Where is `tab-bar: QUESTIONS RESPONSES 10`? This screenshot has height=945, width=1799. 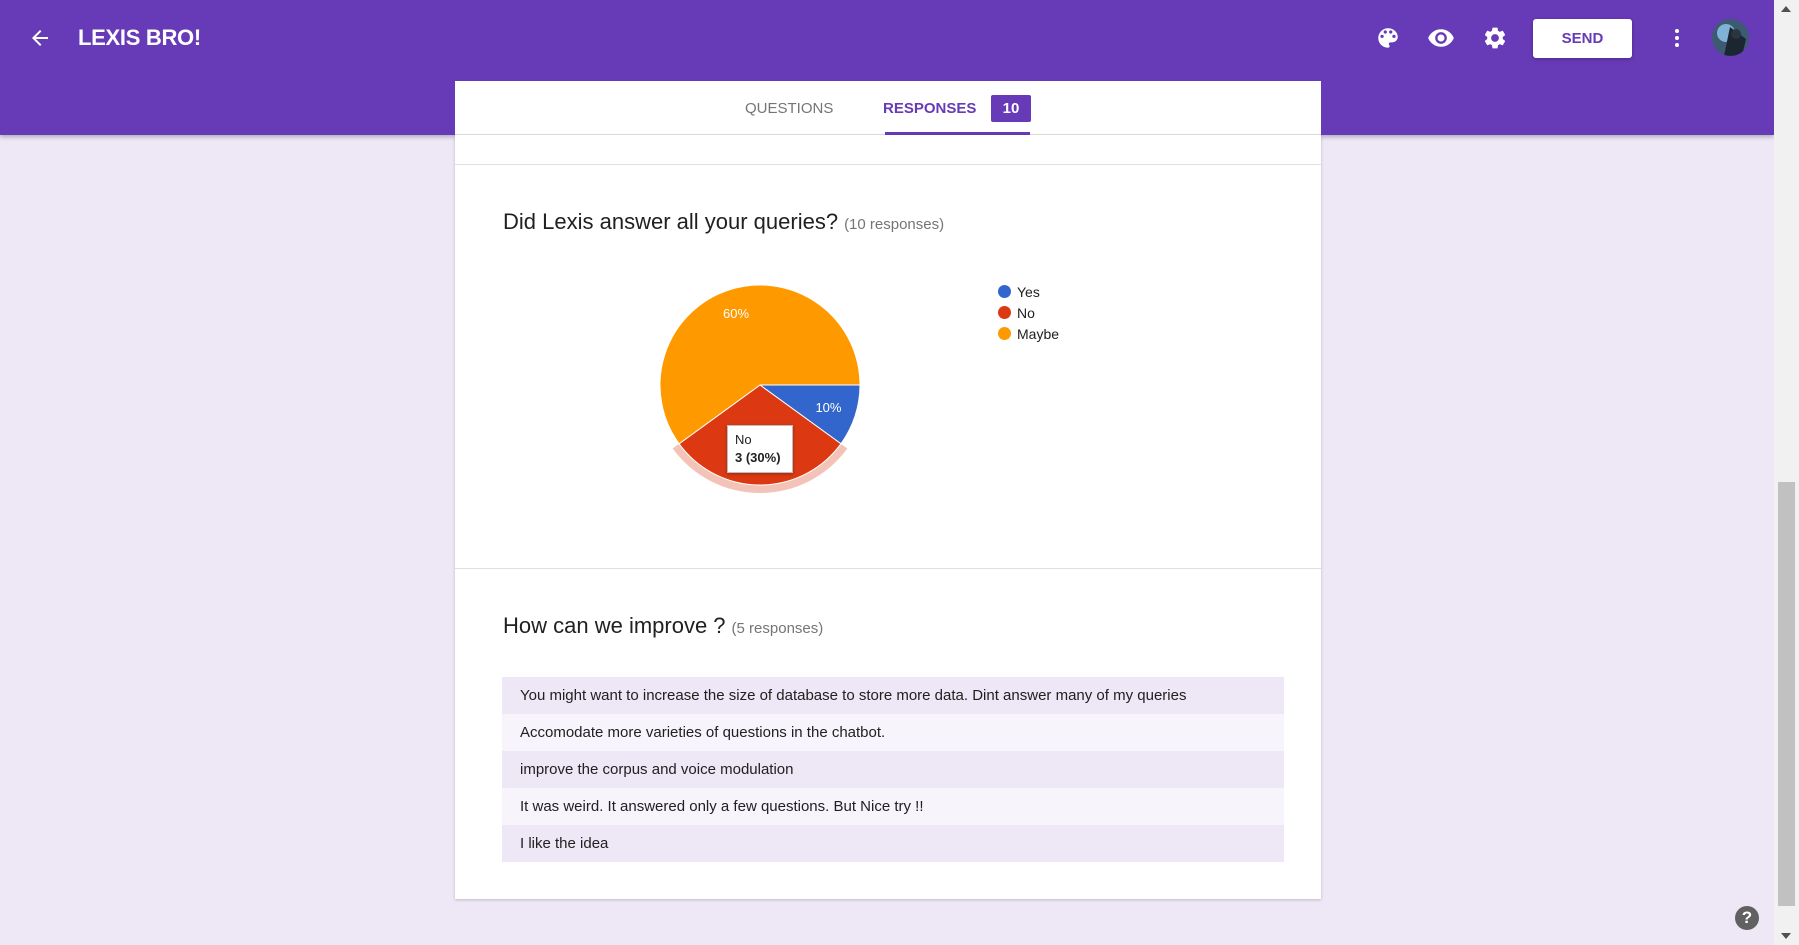 tab-bar: QUESTIONS RESPONSES 10 is located at coordinates (888, 108).